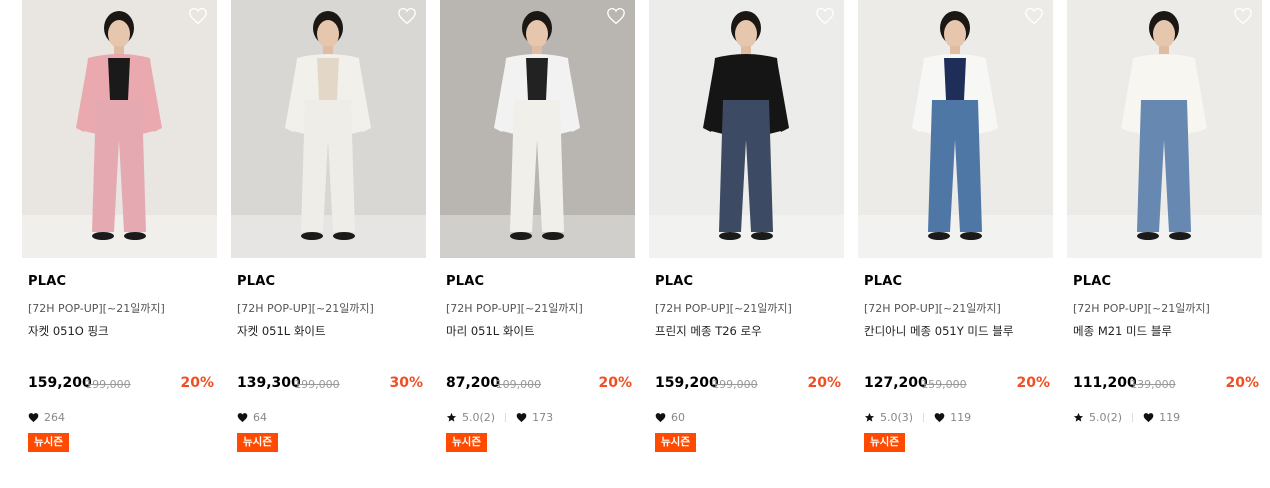 The image size is (1270, 488). Describe the element at coordinates (1105, 383) in the screenshot. I see `sale-price: 111,200` at that location.